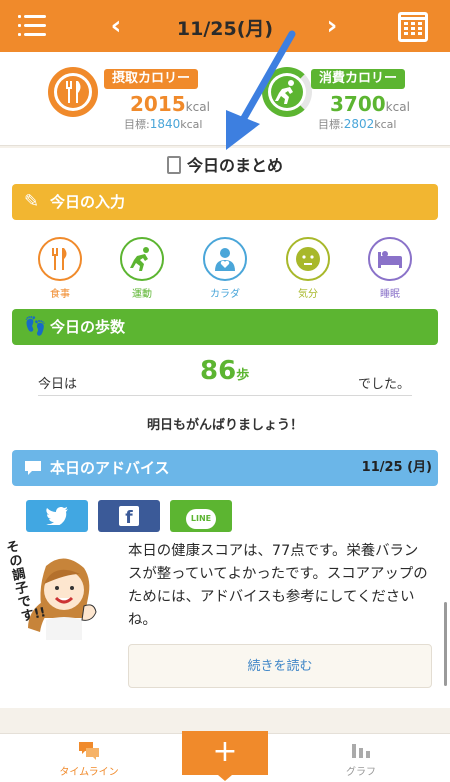 The image size is (450, 782). I want to click on steps-value: 86歩, so click(225, 371).